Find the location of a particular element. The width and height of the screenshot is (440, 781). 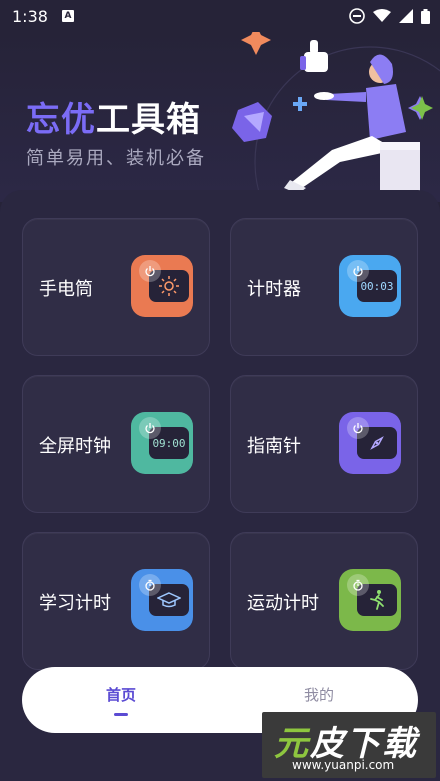

tool-card-timer: 计时器 00:03 is located at coordinates (324, 287).